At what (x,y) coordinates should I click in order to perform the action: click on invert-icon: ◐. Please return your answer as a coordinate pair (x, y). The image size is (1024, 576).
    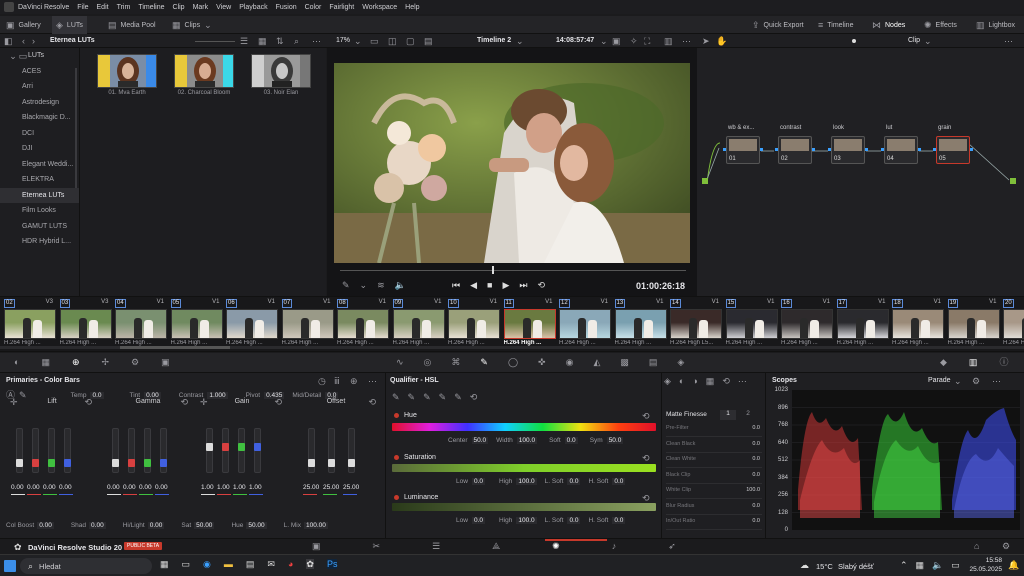
    Looking at the image, I should click on (681, 381).